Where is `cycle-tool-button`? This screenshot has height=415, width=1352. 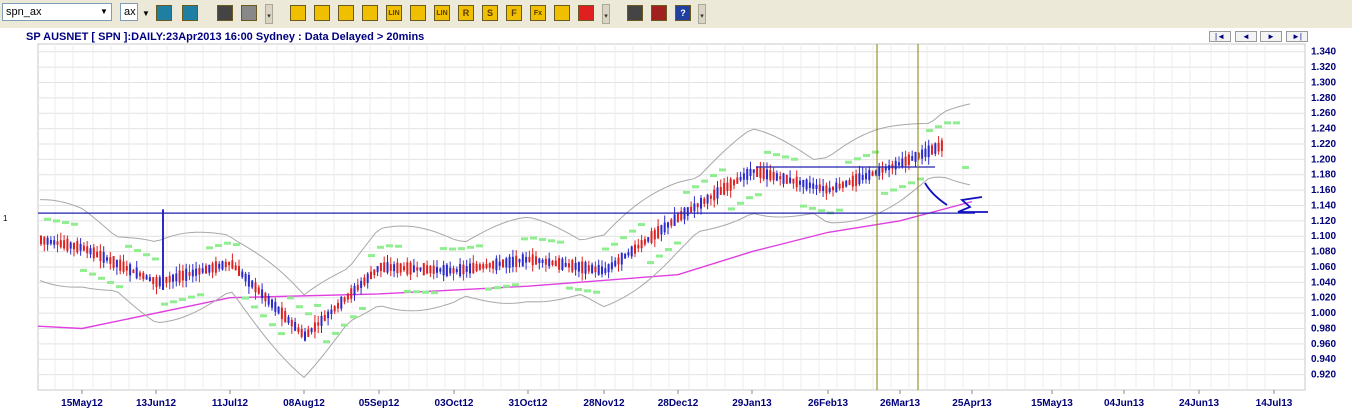 cycle-tool-button is located at coordinates (562, 13).